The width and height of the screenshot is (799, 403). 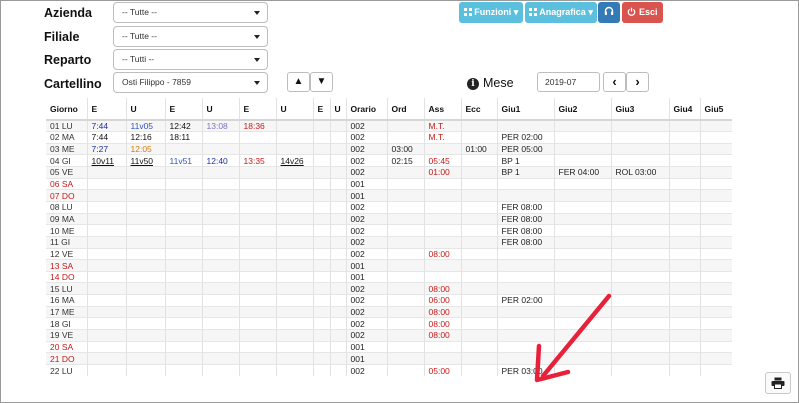 What do you see at coordinates (525, 148) in the screenshot?
I see `table-cell: PER 05:00` at bounding box center [525, 148].